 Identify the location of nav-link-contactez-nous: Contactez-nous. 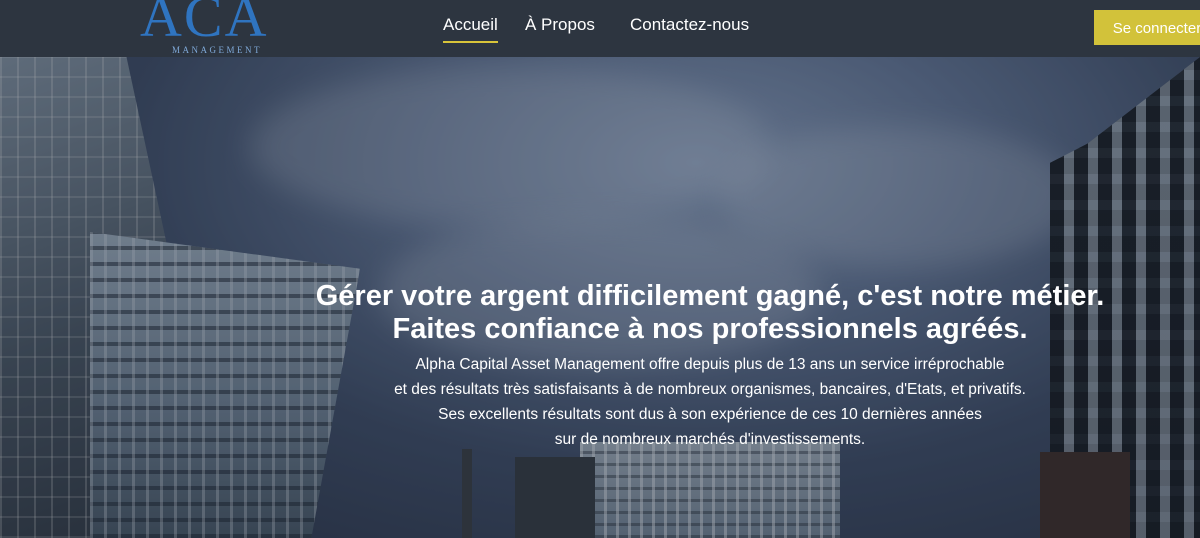
(689, 25).